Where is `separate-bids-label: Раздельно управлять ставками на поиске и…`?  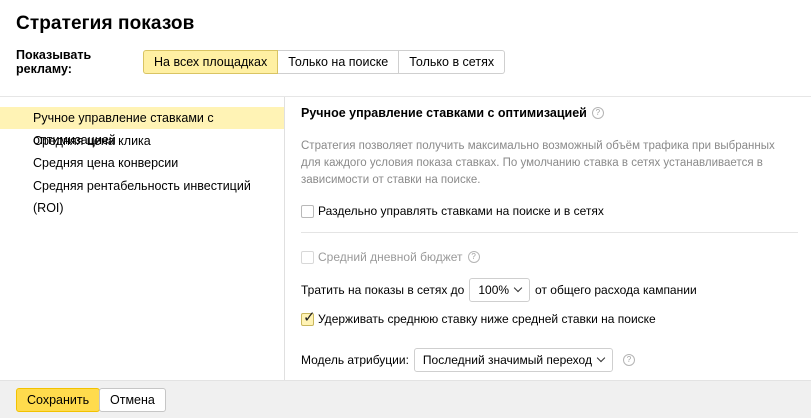
separate-bids-label: Раздельно управлять ставками на поиске и… is located at coordinates (461, 211).